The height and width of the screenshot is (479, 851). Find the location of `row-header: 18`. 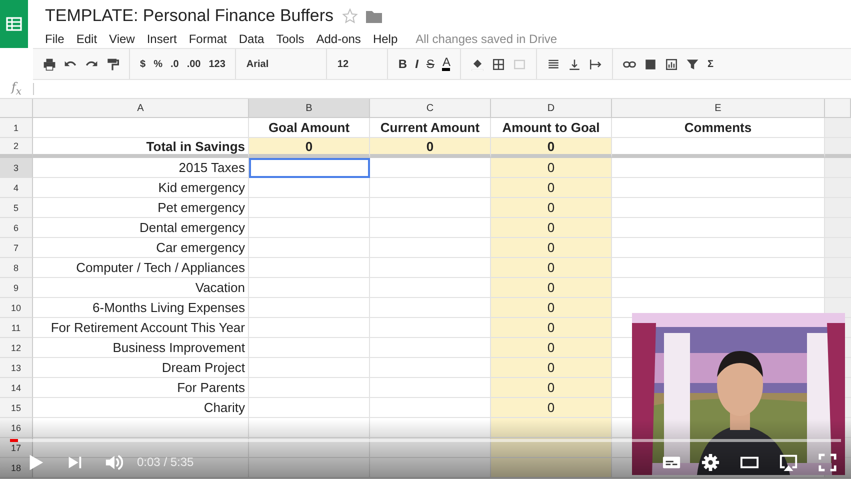

row-header: 18 is located at coordinates (16, 468).